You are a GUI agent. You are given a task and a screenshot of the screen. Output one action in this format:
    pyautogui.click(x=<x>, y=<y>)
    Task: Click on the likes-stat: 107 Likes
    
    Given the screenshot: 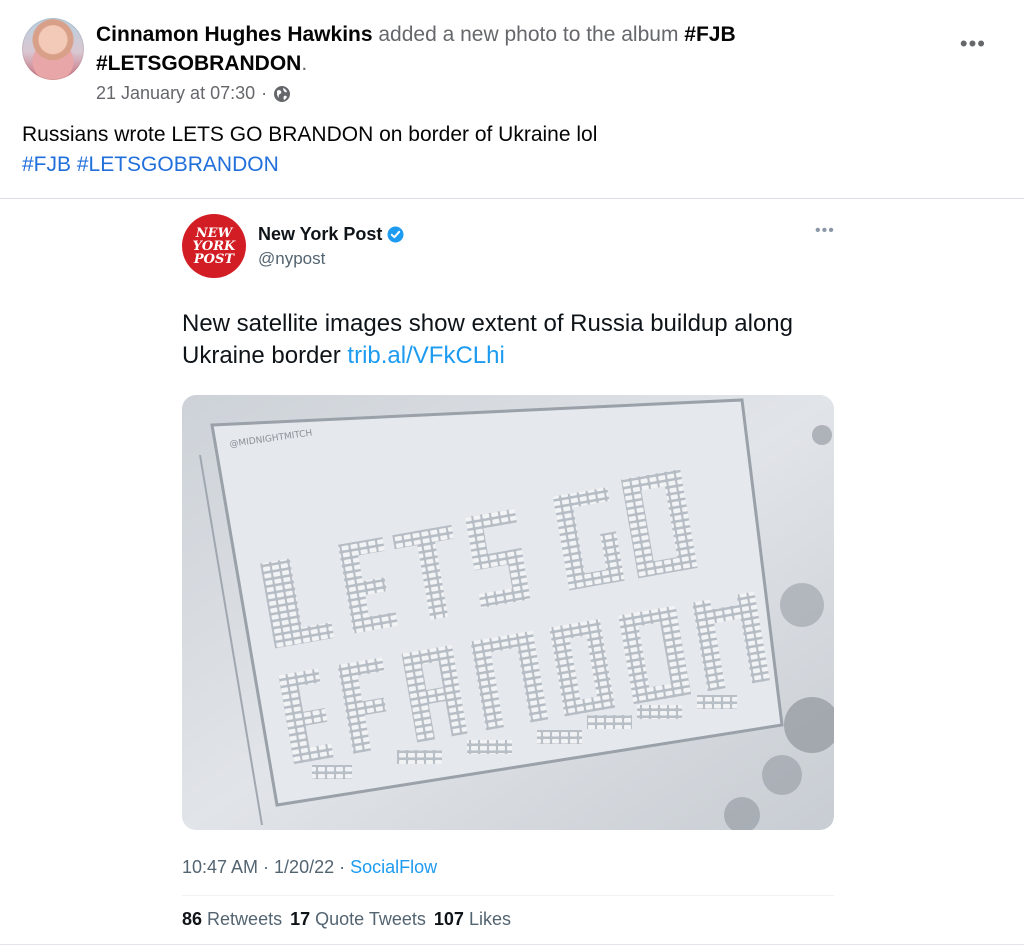 What is the action you would take?
    pyautogui.click(x=472, y=919)
    